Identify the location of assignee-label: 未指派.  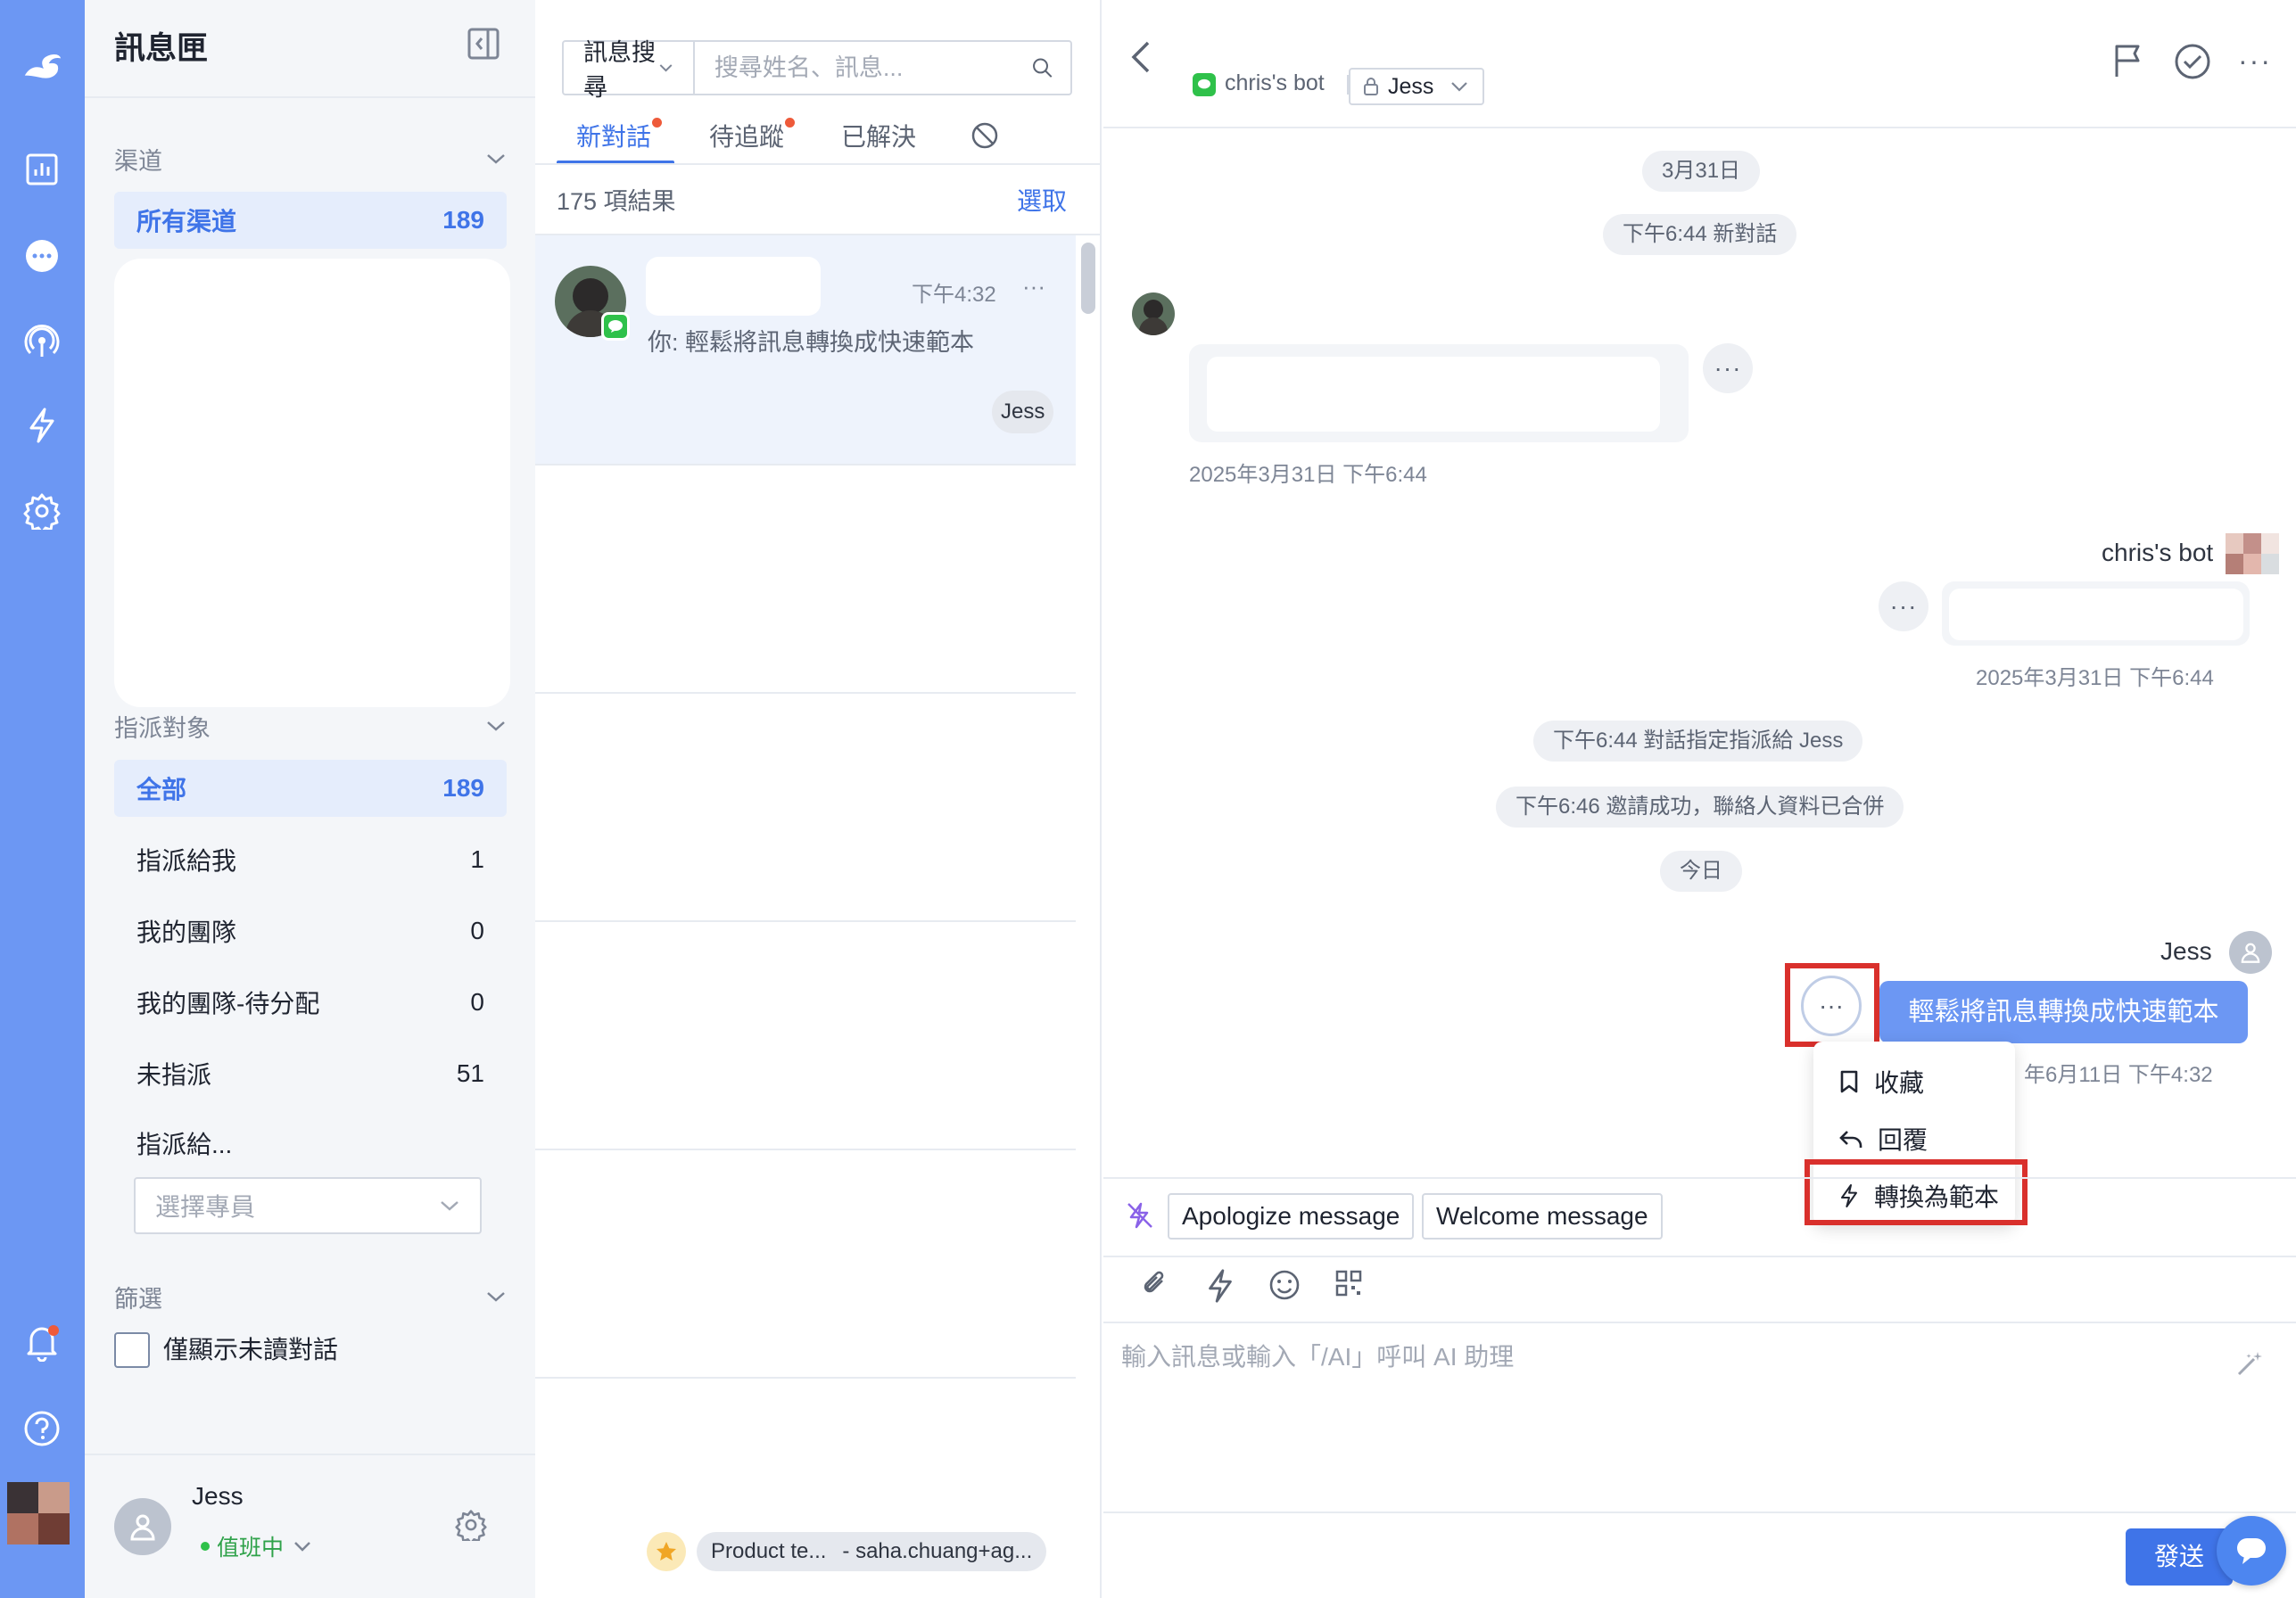
(174, 1075).